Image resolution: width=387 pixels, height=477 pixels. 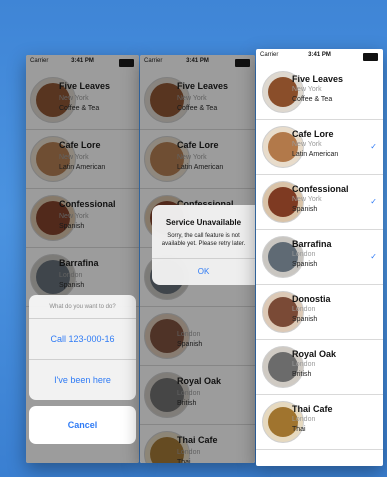 I want to click on status-bar: Carrier 3:41 PM, so click(x=319, y=57).